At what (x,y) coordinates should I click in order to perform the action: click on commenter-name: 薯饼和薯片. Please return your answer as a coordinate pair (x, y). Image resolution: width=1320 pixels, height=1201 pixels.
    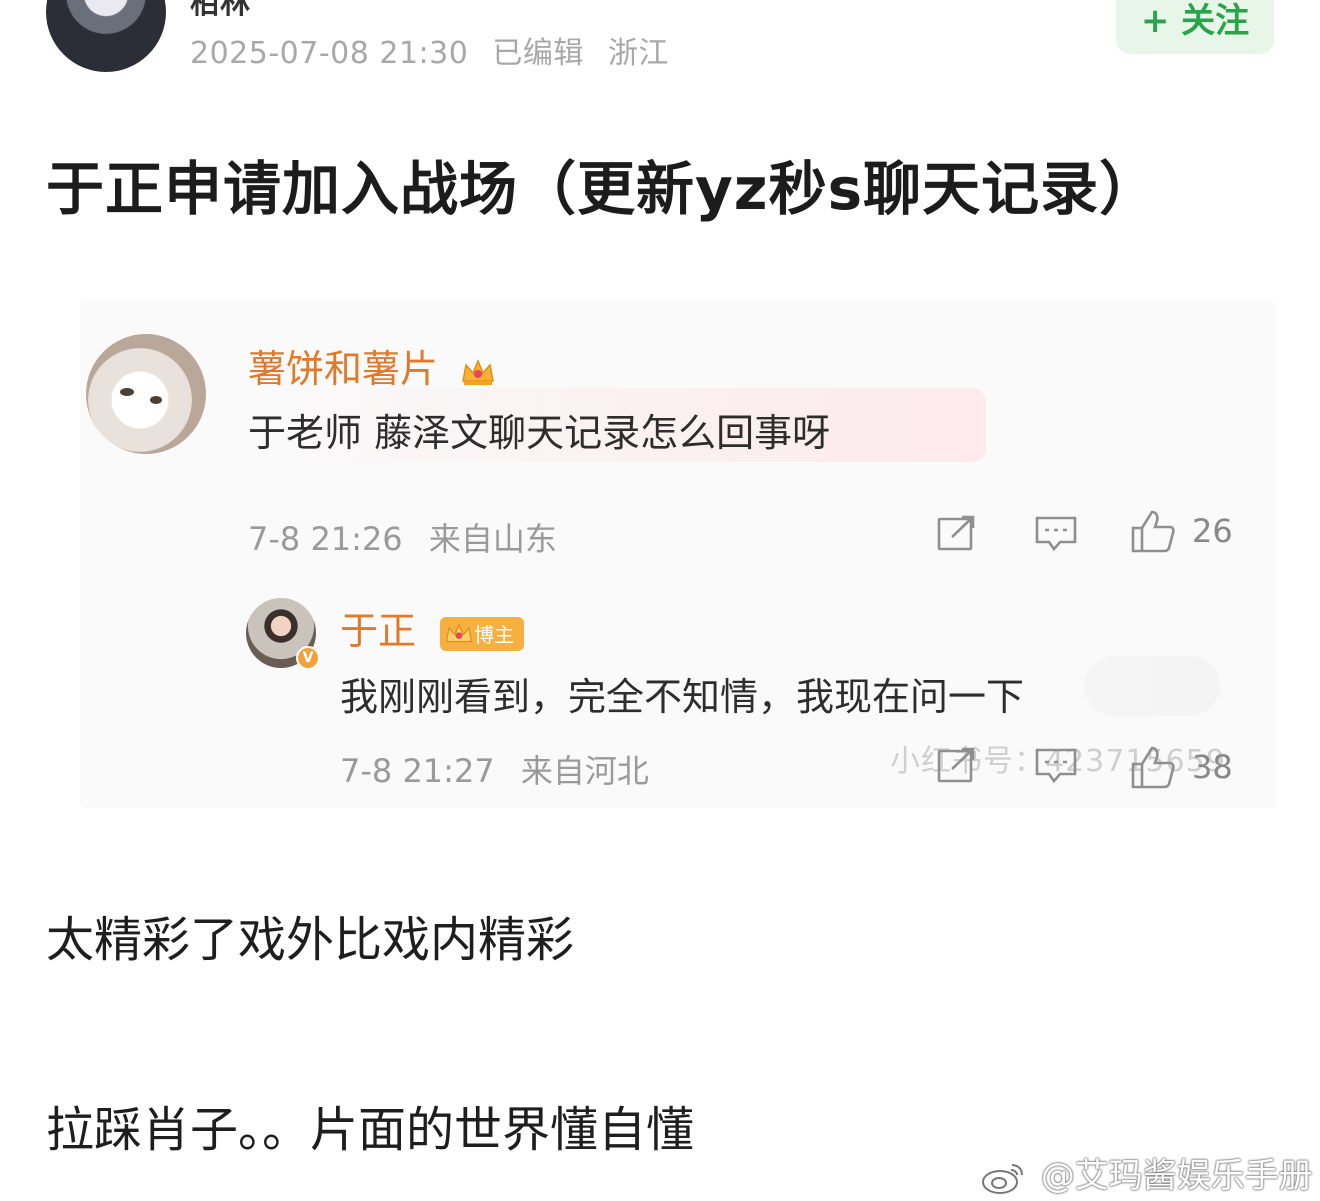
    Looking at the image, I should click on (372, 365).